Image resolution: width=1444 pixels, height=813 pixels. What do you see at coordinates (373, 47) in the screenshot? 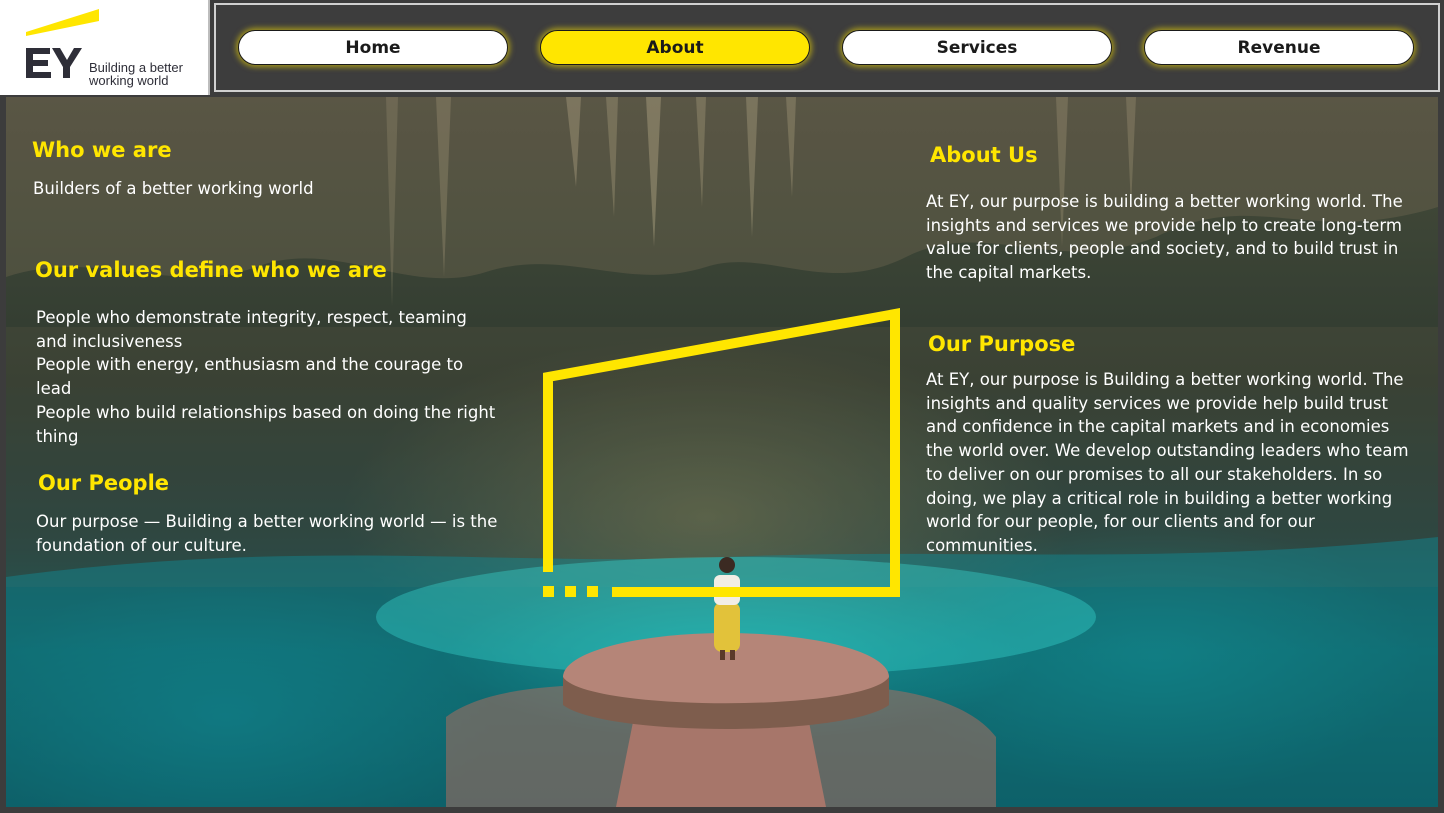
I see `nav-home-button: Home` at bounding box center [373, 47].